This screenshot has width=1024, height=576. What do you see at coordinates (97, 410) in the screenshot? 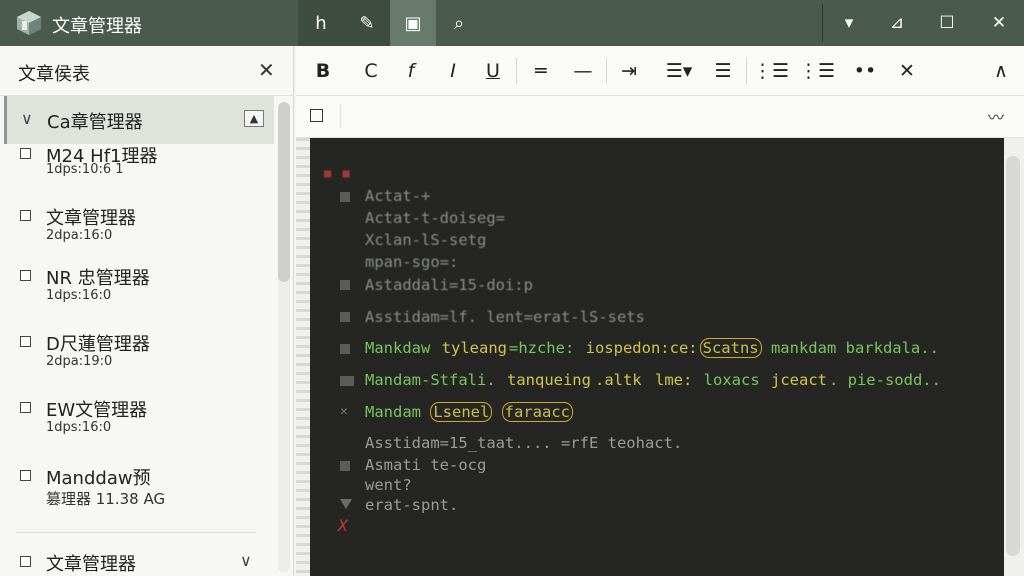
I see `item-name: EW文管理器` at bounding box center [97, 410].